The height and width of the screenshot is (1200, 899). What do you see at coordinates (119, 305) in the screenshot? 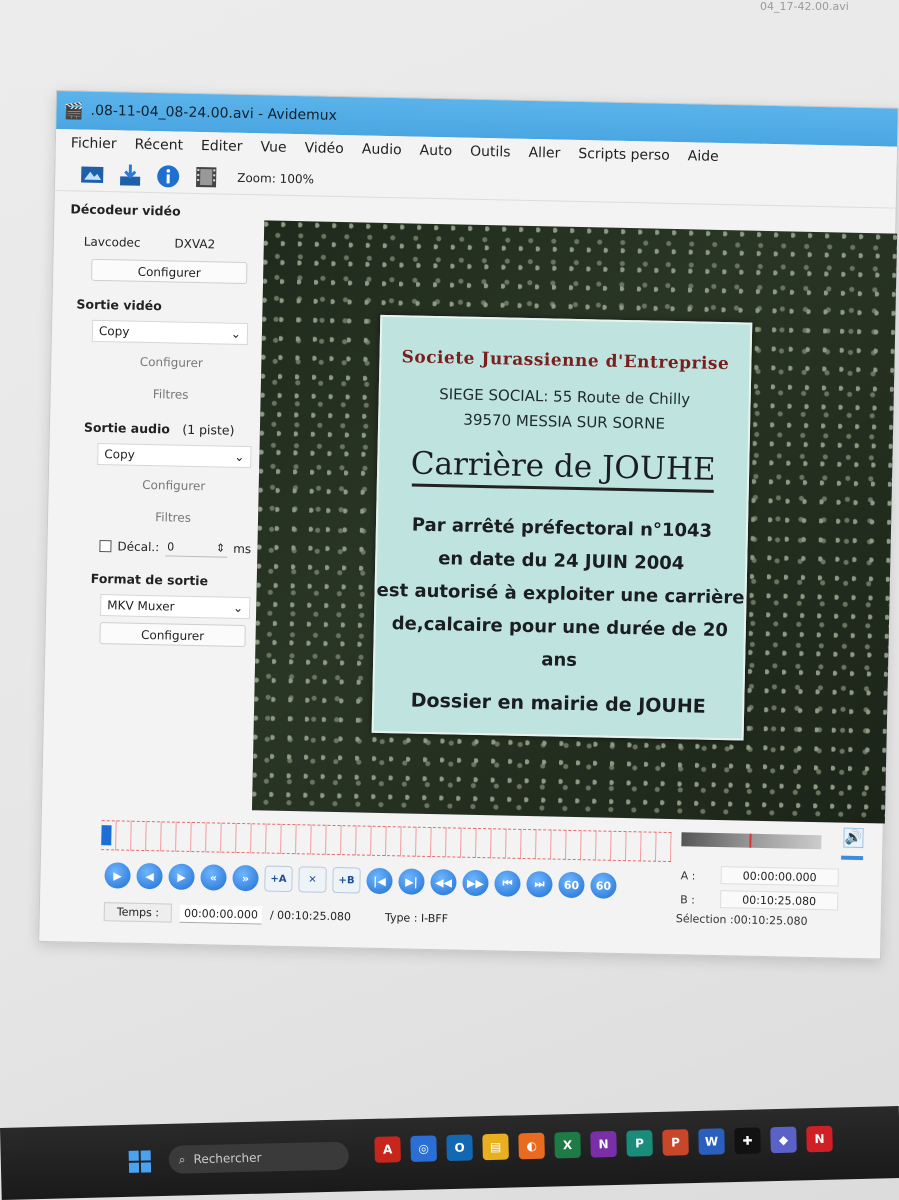
I see `video-output-title: Sortie vidéo` at bounding box center [119, 305].